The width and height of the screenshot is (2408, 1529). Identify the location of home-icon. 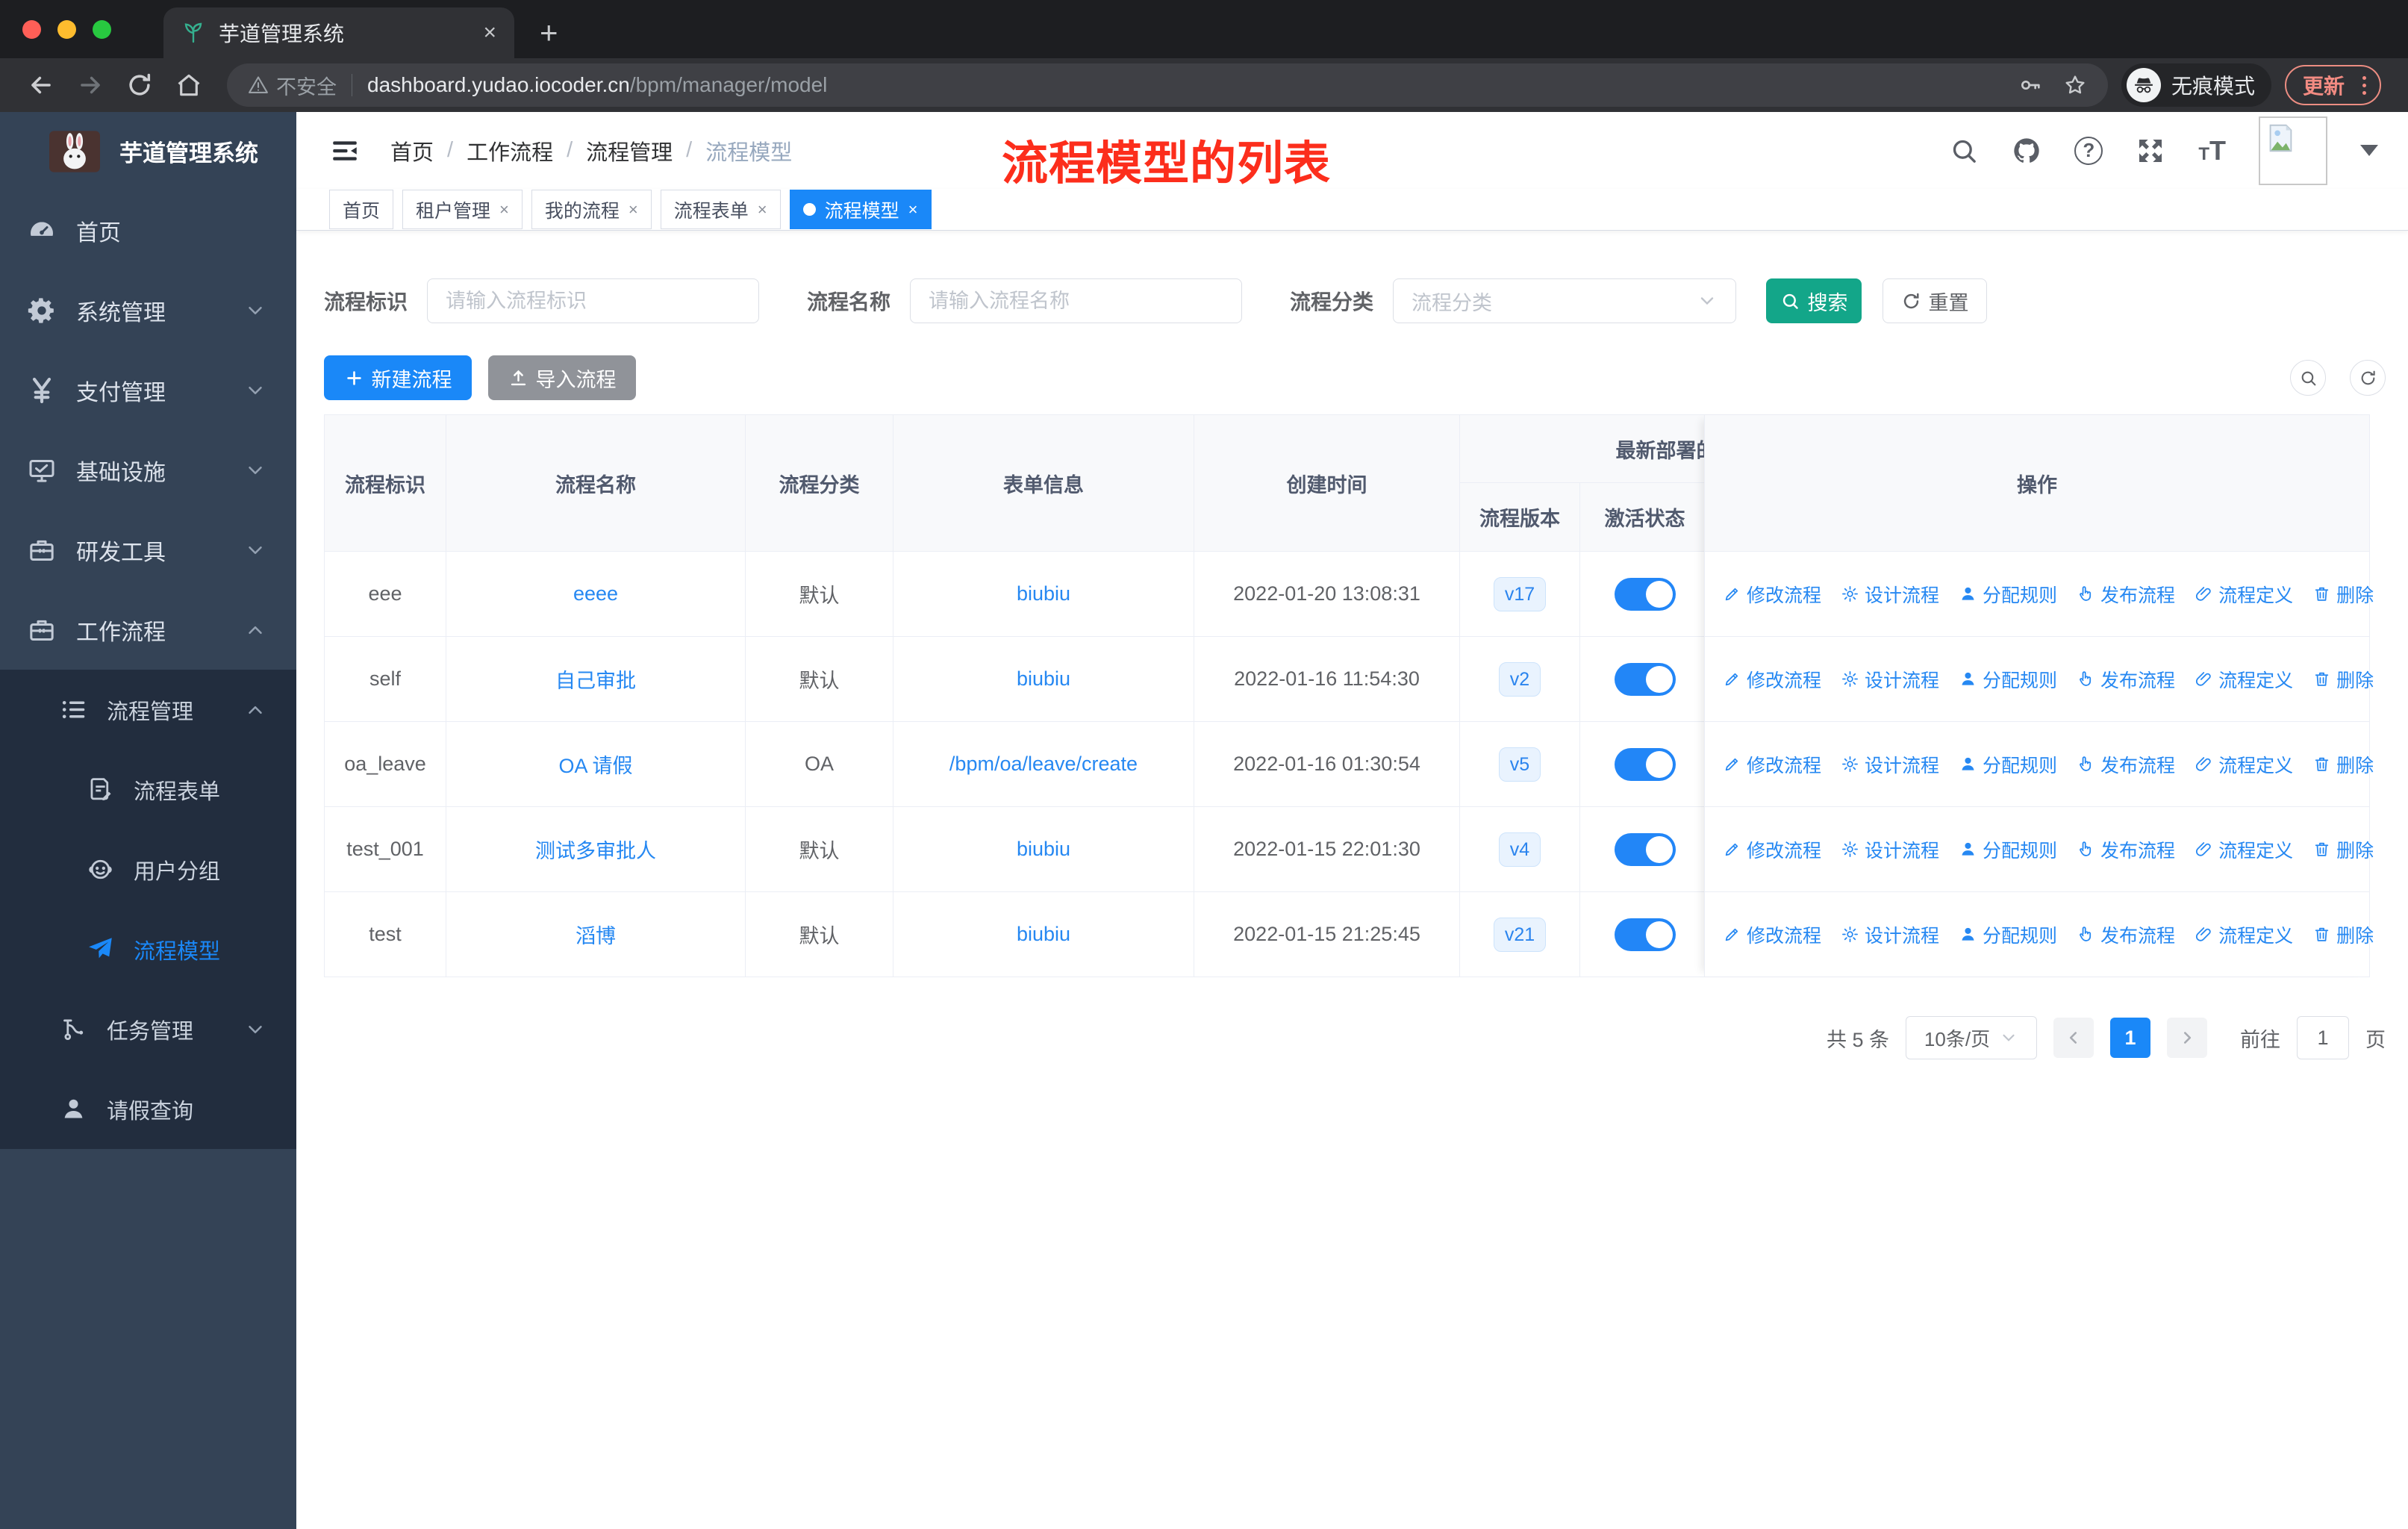
(189, 85).